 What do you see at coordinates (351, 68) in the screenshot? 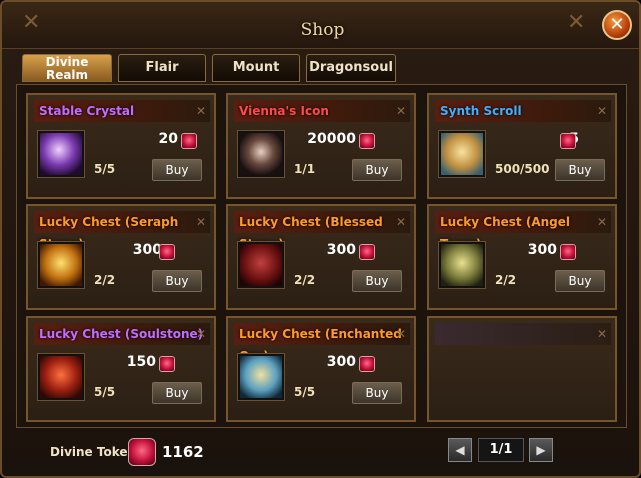
I see `tab-dragonsoul: Dragonsoul` at bounding box center [351, 68].